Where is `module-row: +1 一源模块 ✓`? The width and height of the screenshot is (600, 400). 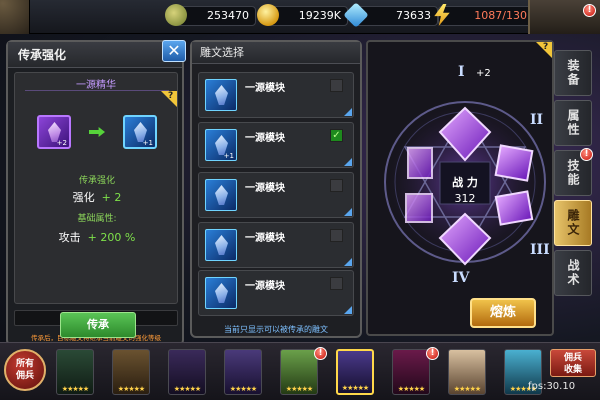
module-row: +1 一源模块 ✓ is located at coordinates (276, 145).